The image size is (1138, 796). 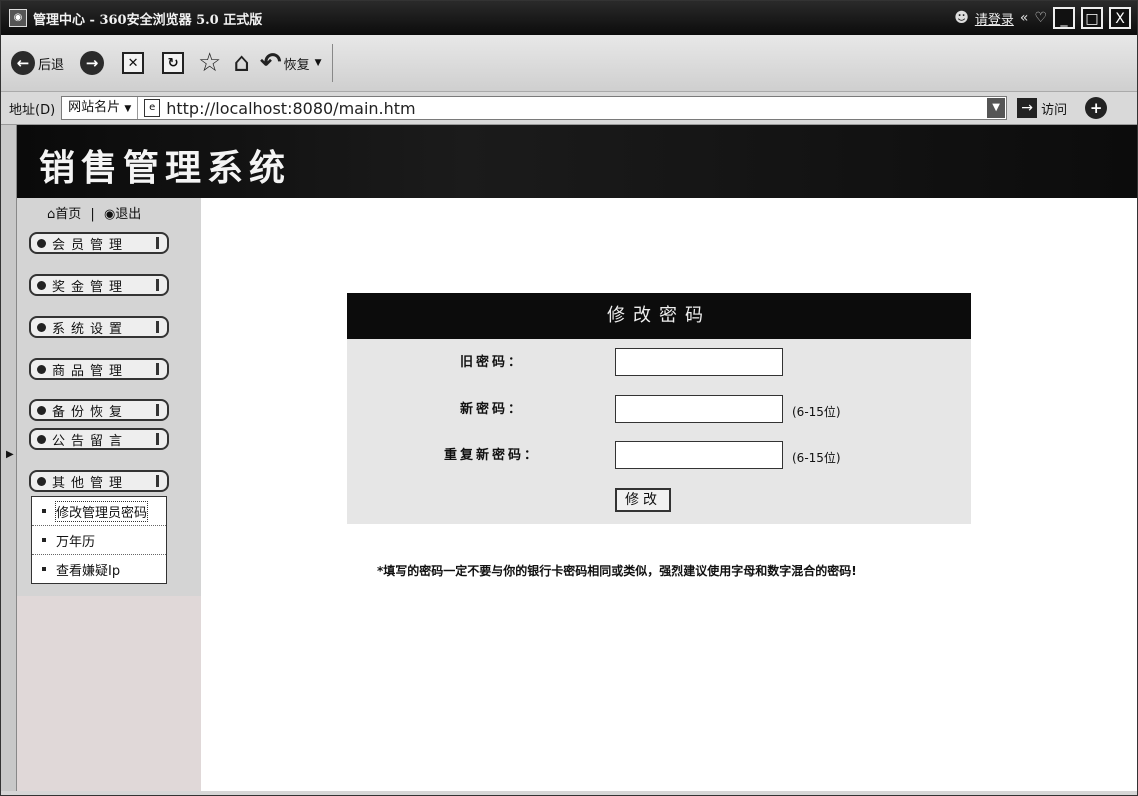 I want to click on repeat-password-label: 重复新密码：, so click(x=491, y=455).